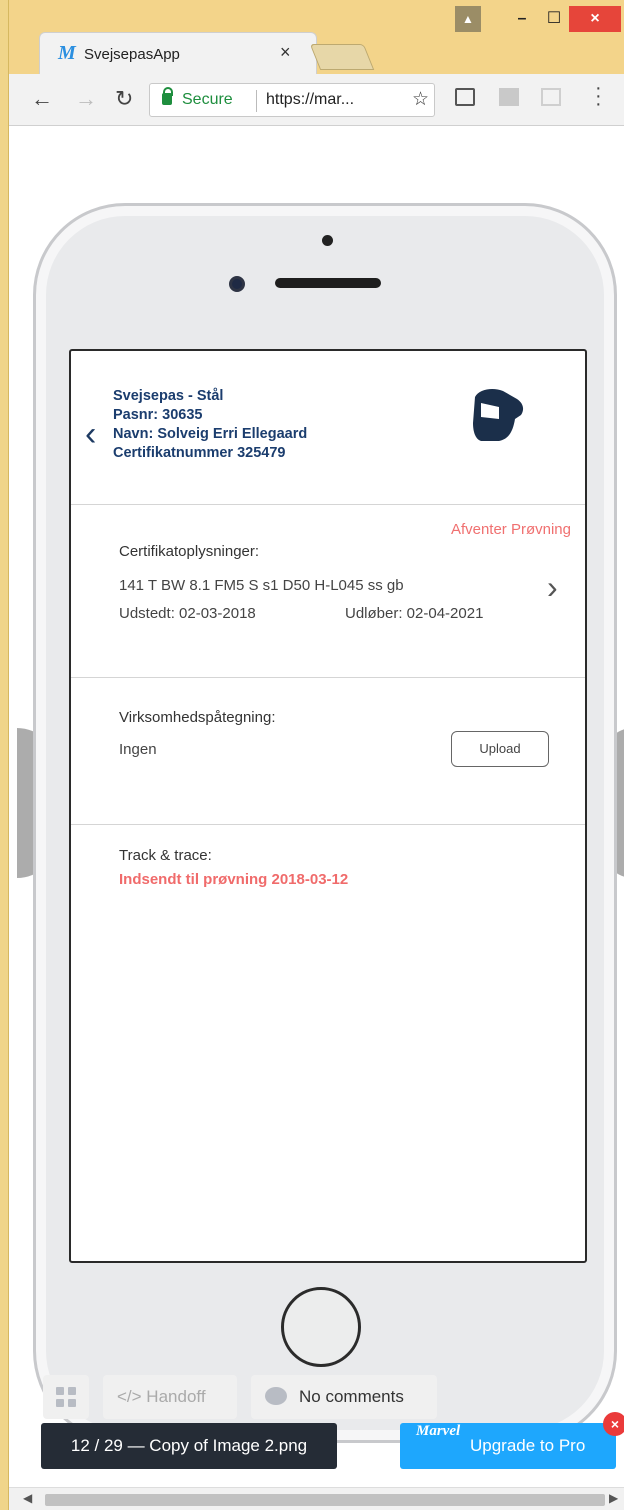 This screenshot has height=1510, width=624. I want to click on tab-close-icon: ×, so click(285, 52).